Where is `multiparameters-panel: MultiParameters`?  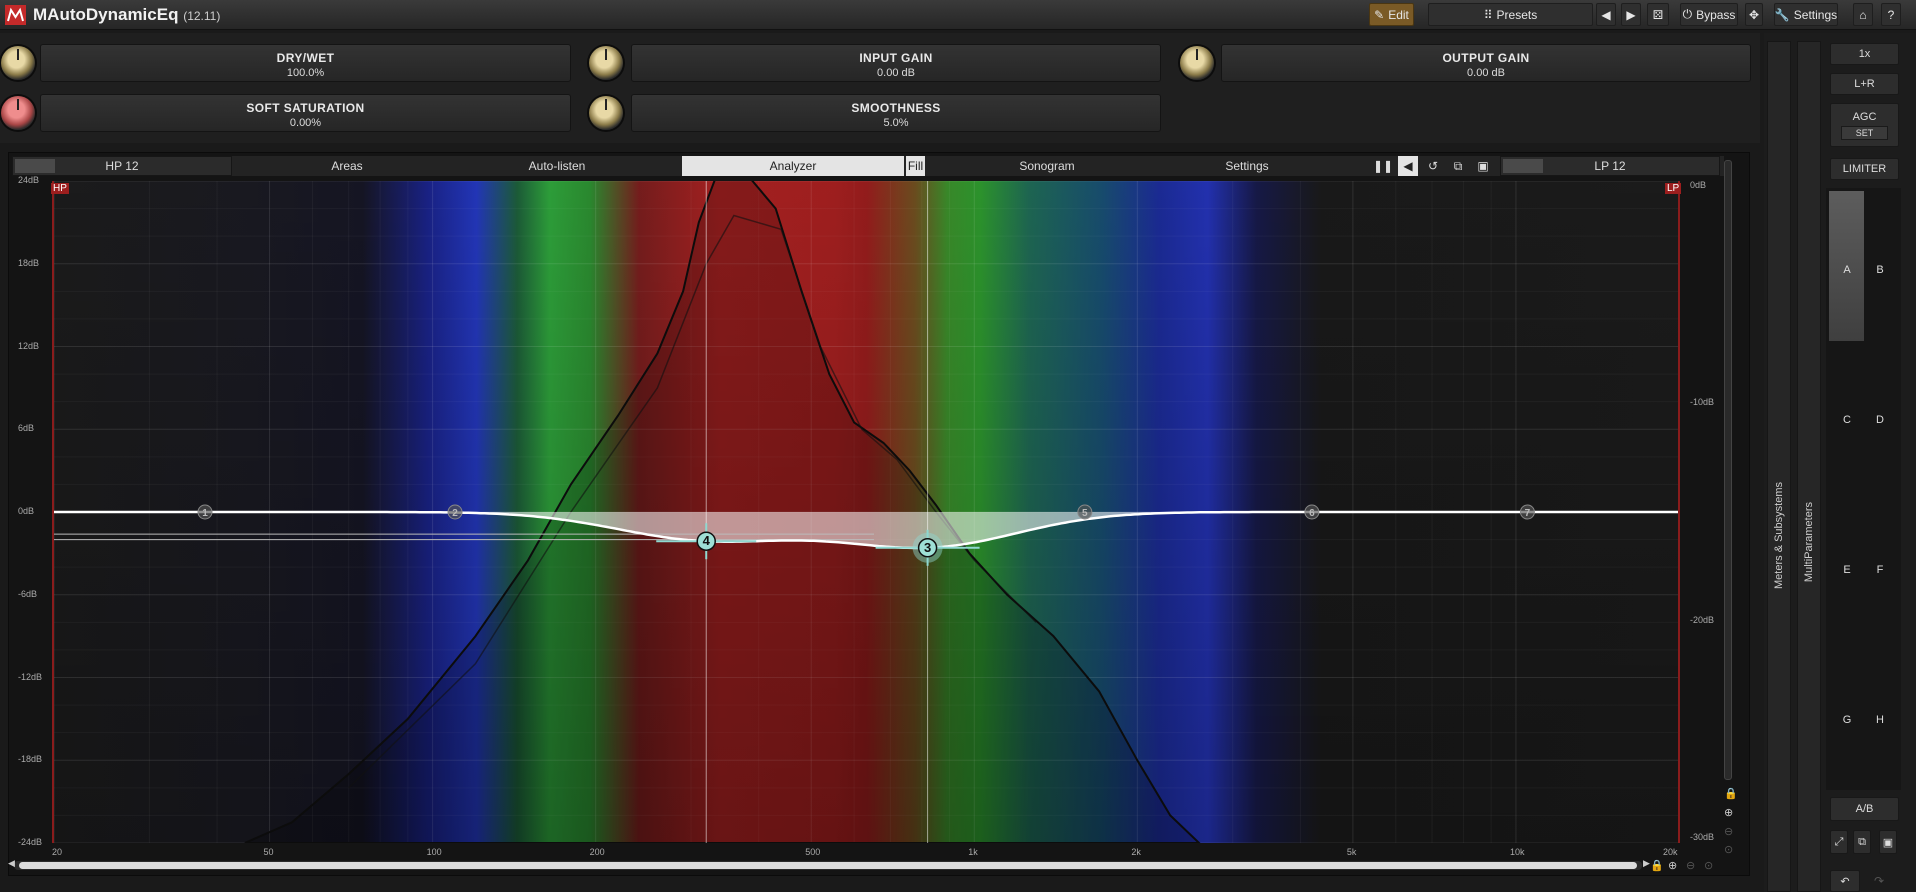
multiparameters-panel: MultiParameters is located at coordinates (1809, 466).